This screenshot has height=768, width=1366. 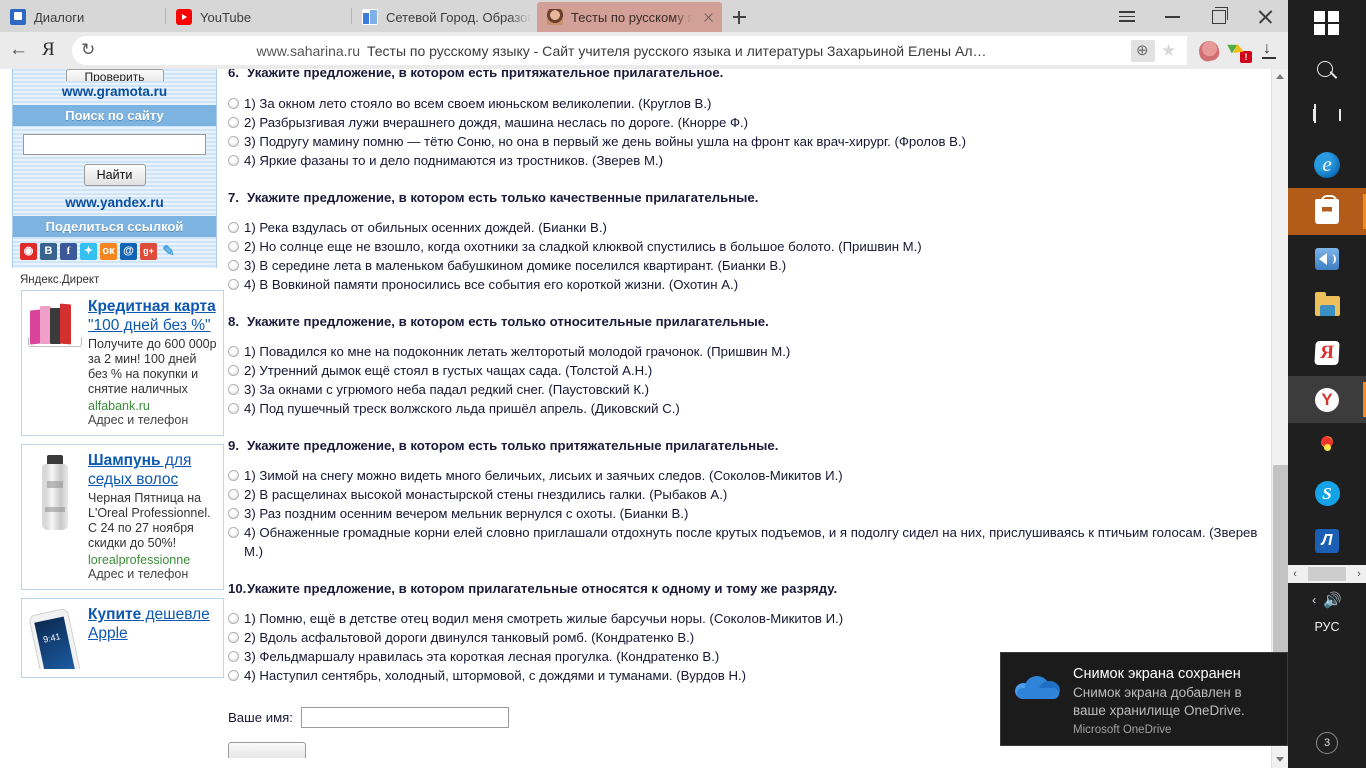 I want to click on adguard-extension-icon: !, so click(x=1240, y=52).